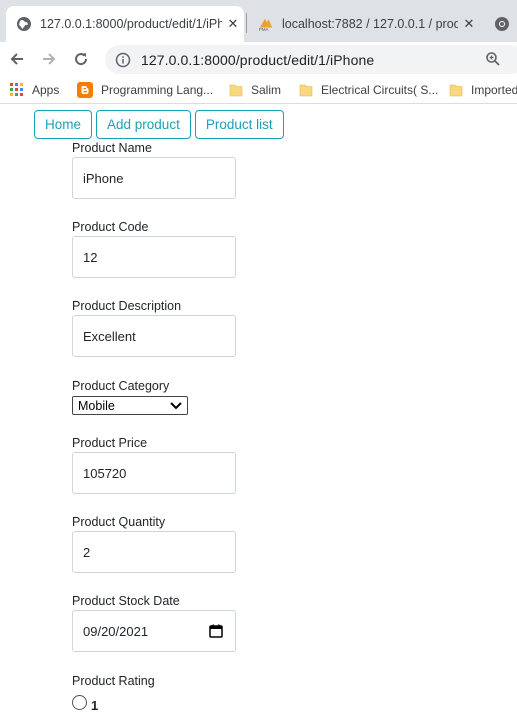 Image resolution: width=517 pixels, height=717 pixels. Describe the element at coordinates (116, 631) in the screenshot. I see `stock-date-value: 09/20/2021` at that location.